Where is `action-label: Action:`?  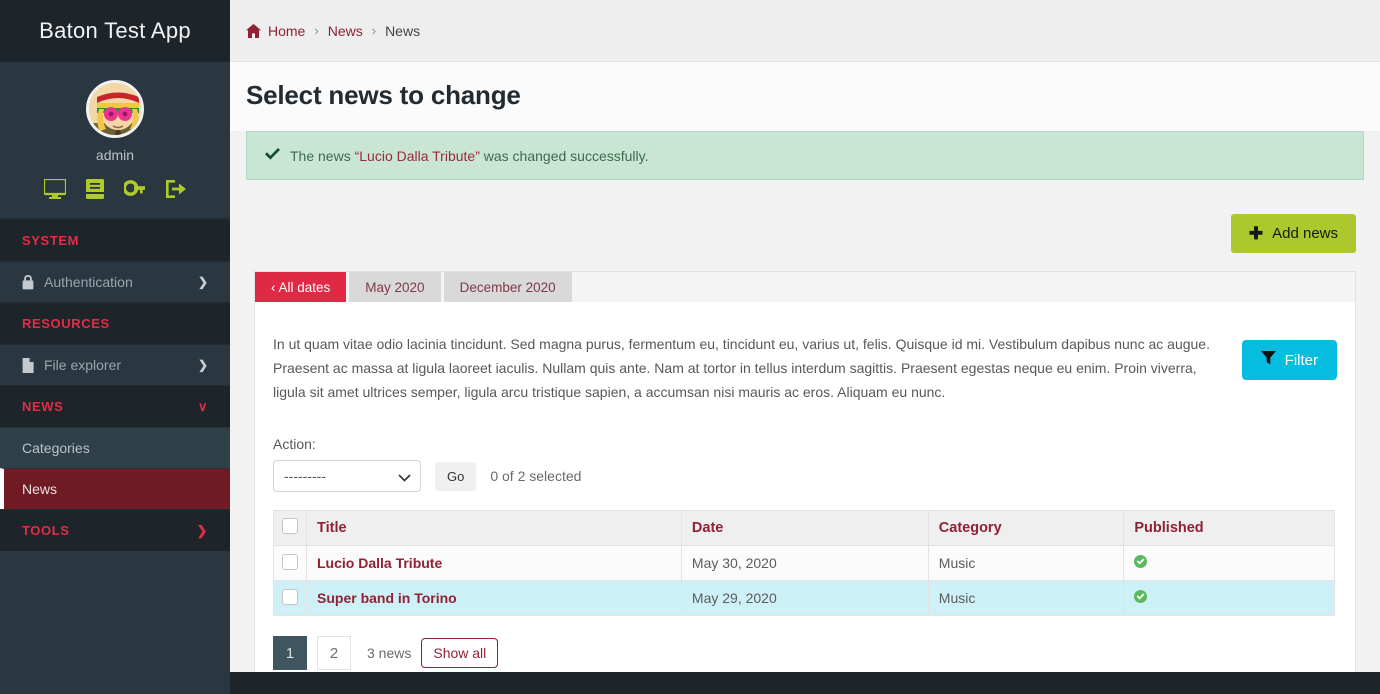
action-label: Action: is located at coordinates (294, 444).